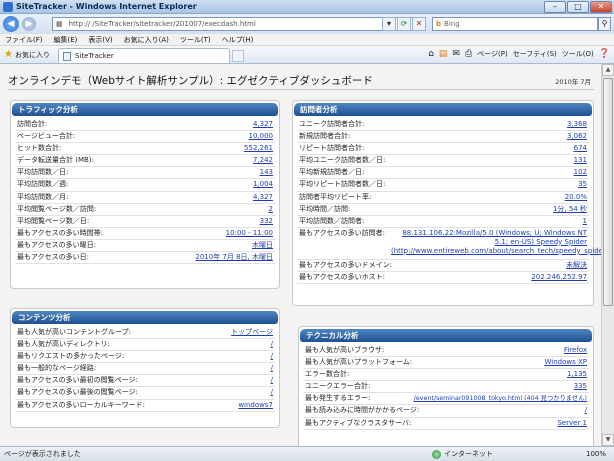 The image size is (614, 461). I want to click on new-tab-button, so click(238, 56).